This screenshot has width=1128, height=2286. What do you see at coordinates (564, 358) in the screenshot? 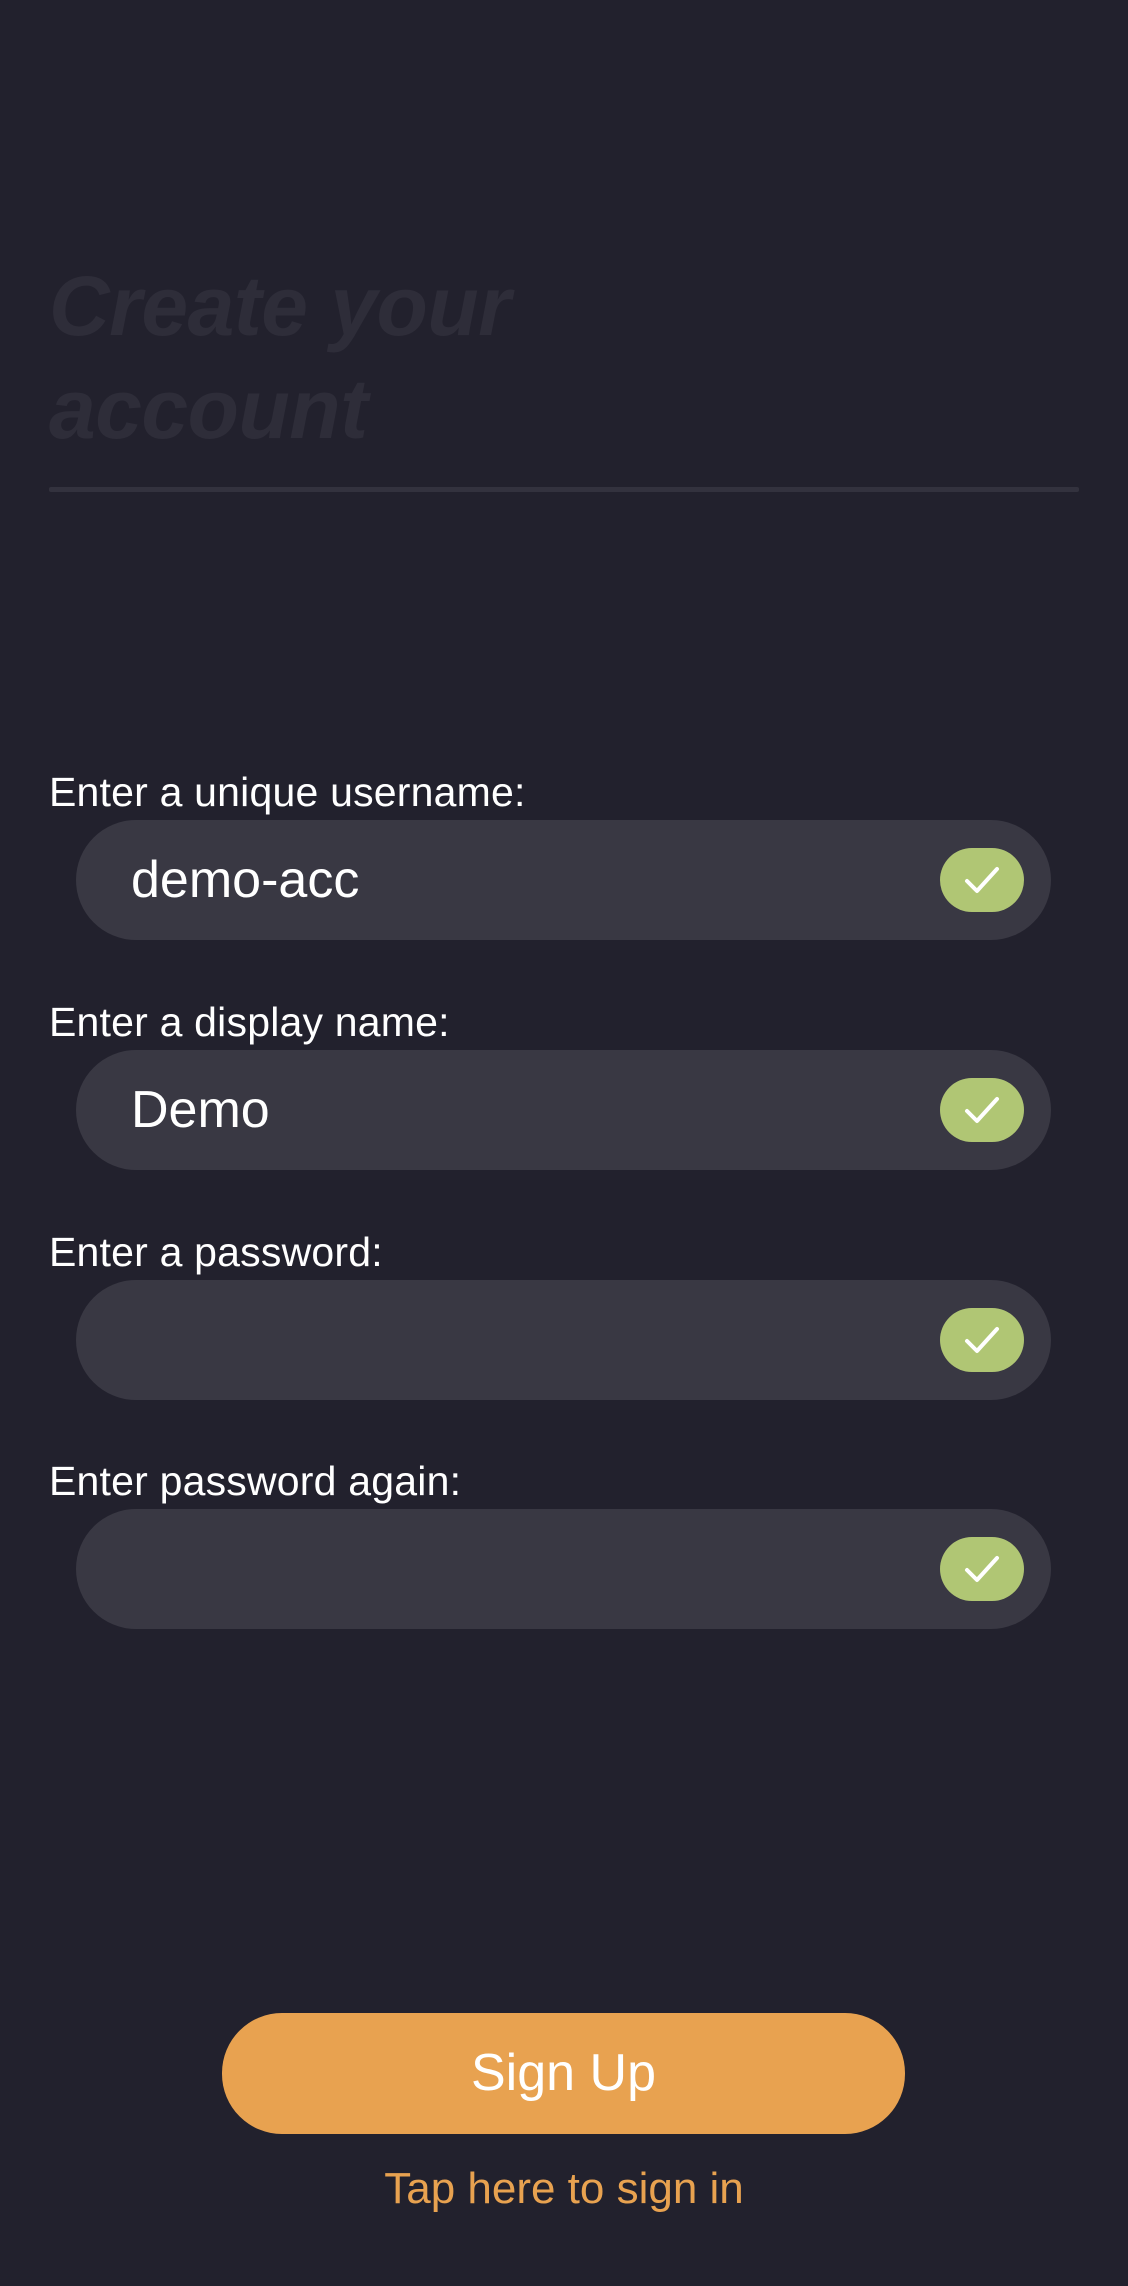
I see `page-header: Create your account` at bounding box center [564, 358].